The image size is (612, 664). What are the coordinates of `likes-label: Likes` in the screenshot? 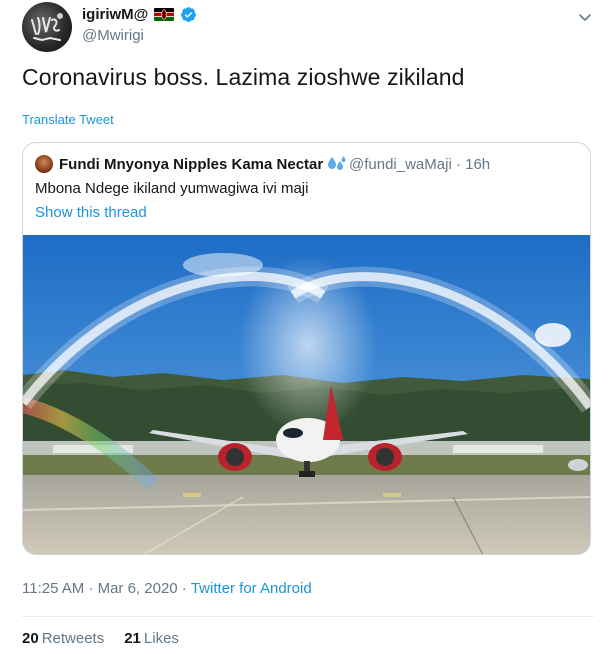 It's located at (161, 638).